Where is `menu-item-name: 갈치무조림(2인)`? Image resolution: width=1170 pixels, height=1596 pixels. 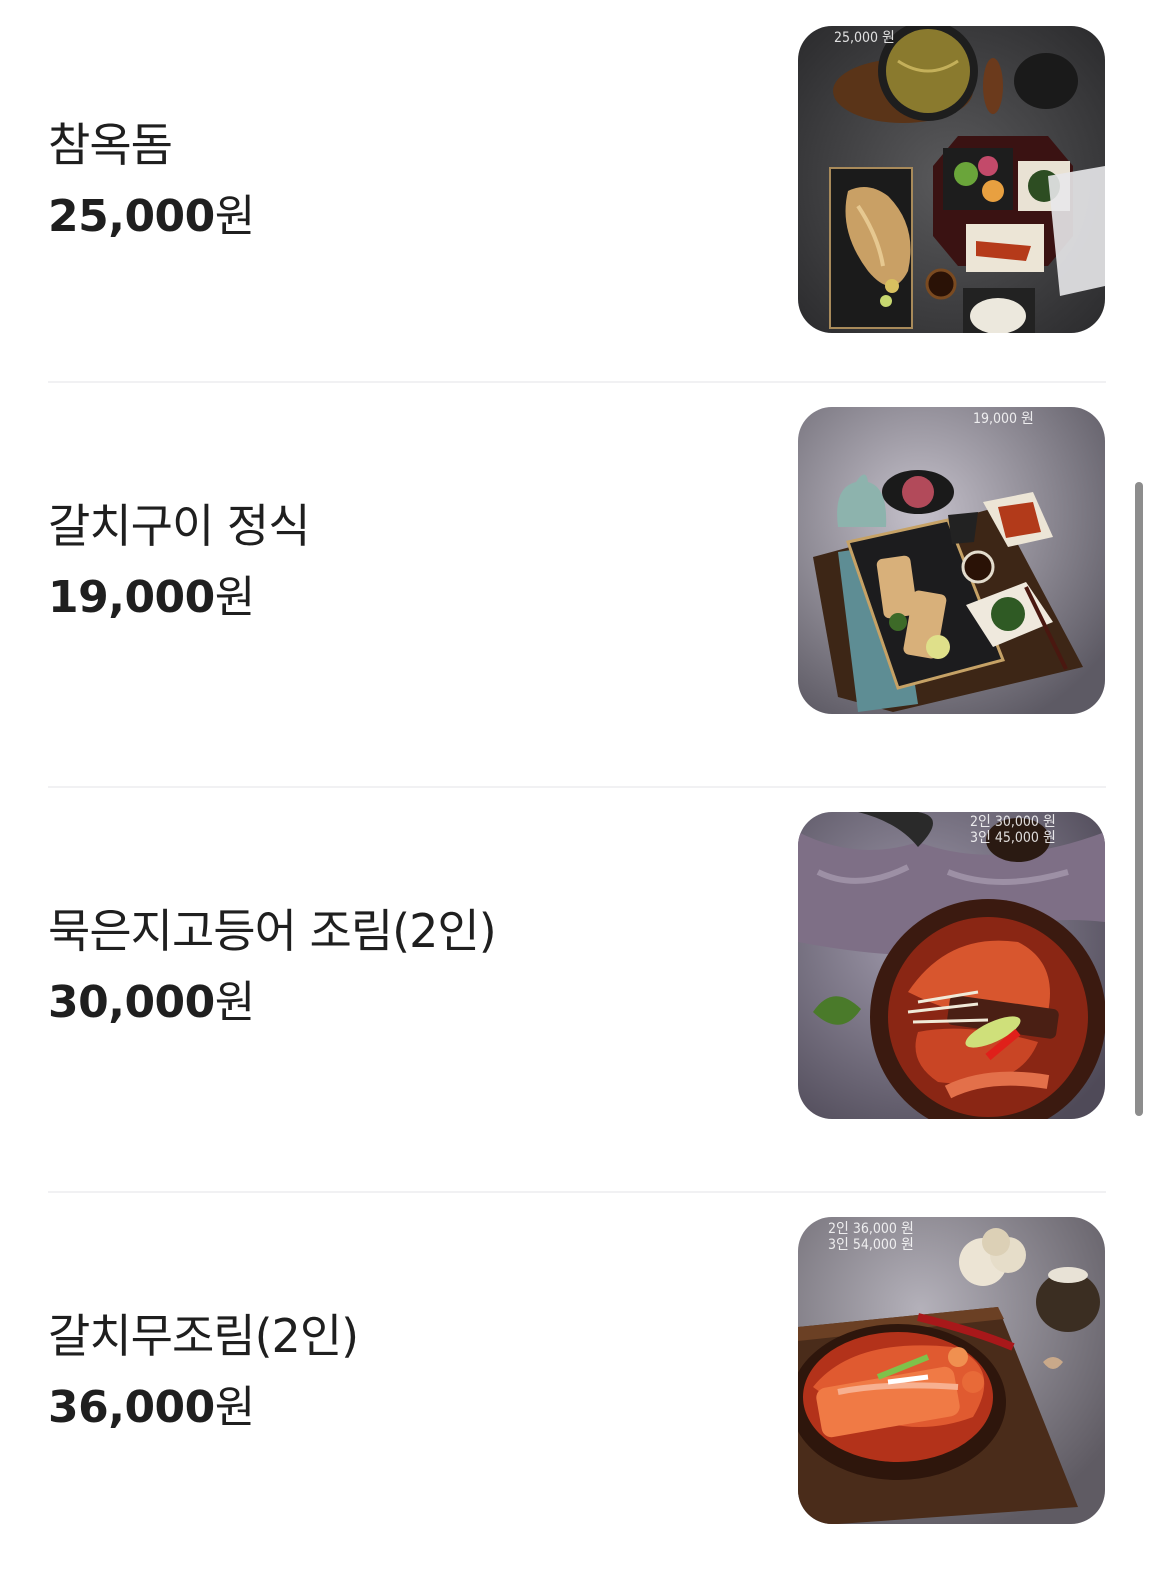
menu-item-name: 갈치무조림(2인) is located at coordinates (203, 1336).